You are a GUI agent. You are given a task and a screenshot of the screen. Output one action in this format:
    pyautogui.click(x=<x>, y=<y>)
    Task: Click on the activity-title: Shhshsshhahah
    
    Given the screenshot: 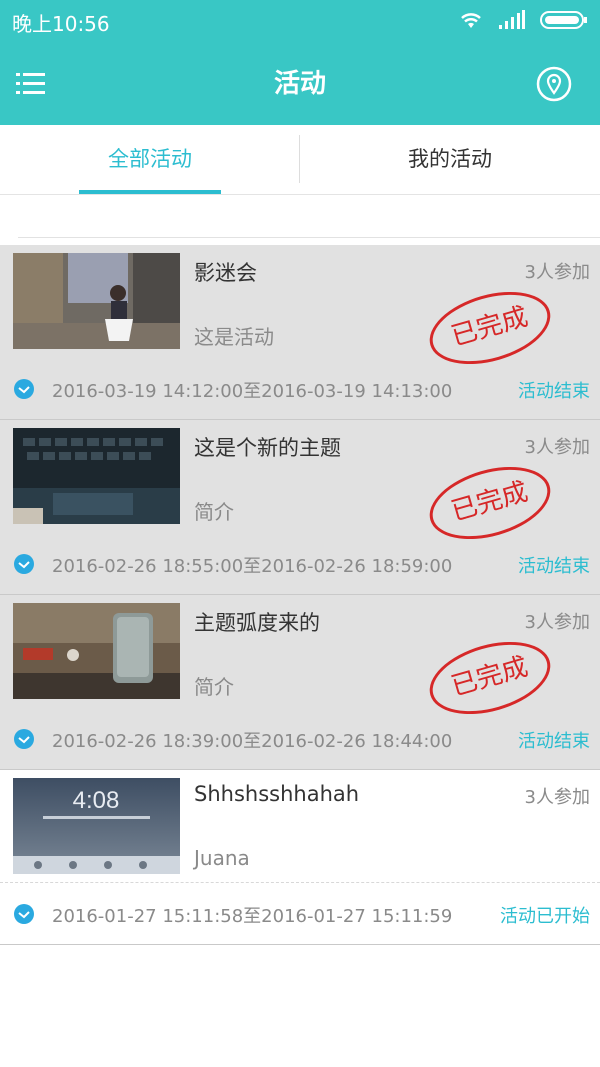 What is the action you would take?
    pyautogui.click(x=277, y=794)
    